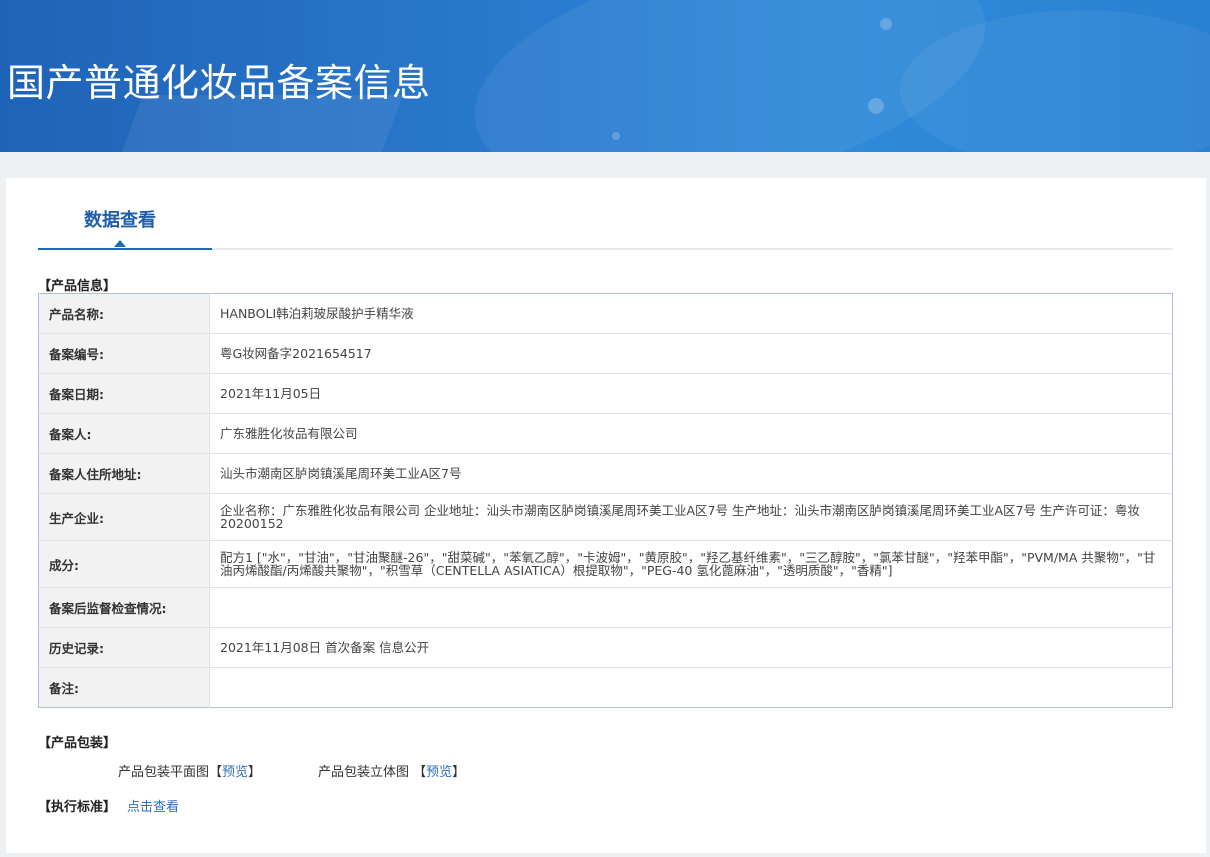 The height and width of the screenshot is (857, 1210). Describe the element at coordinates (439, 772) in the screenshot. I see `preview-stereo-link: 预览` at that location.